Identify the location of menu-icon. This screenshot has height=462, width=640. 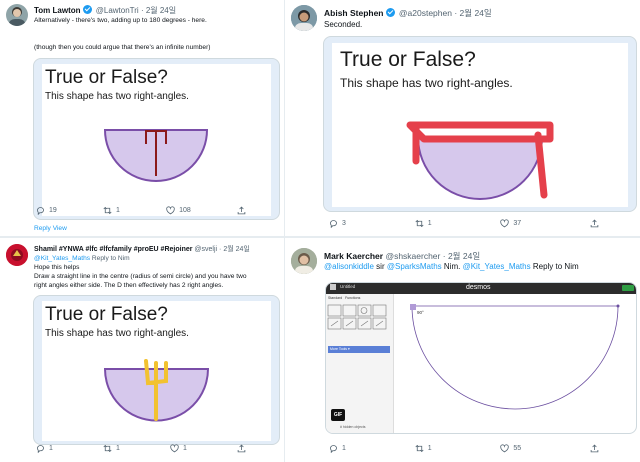
(333, 287).